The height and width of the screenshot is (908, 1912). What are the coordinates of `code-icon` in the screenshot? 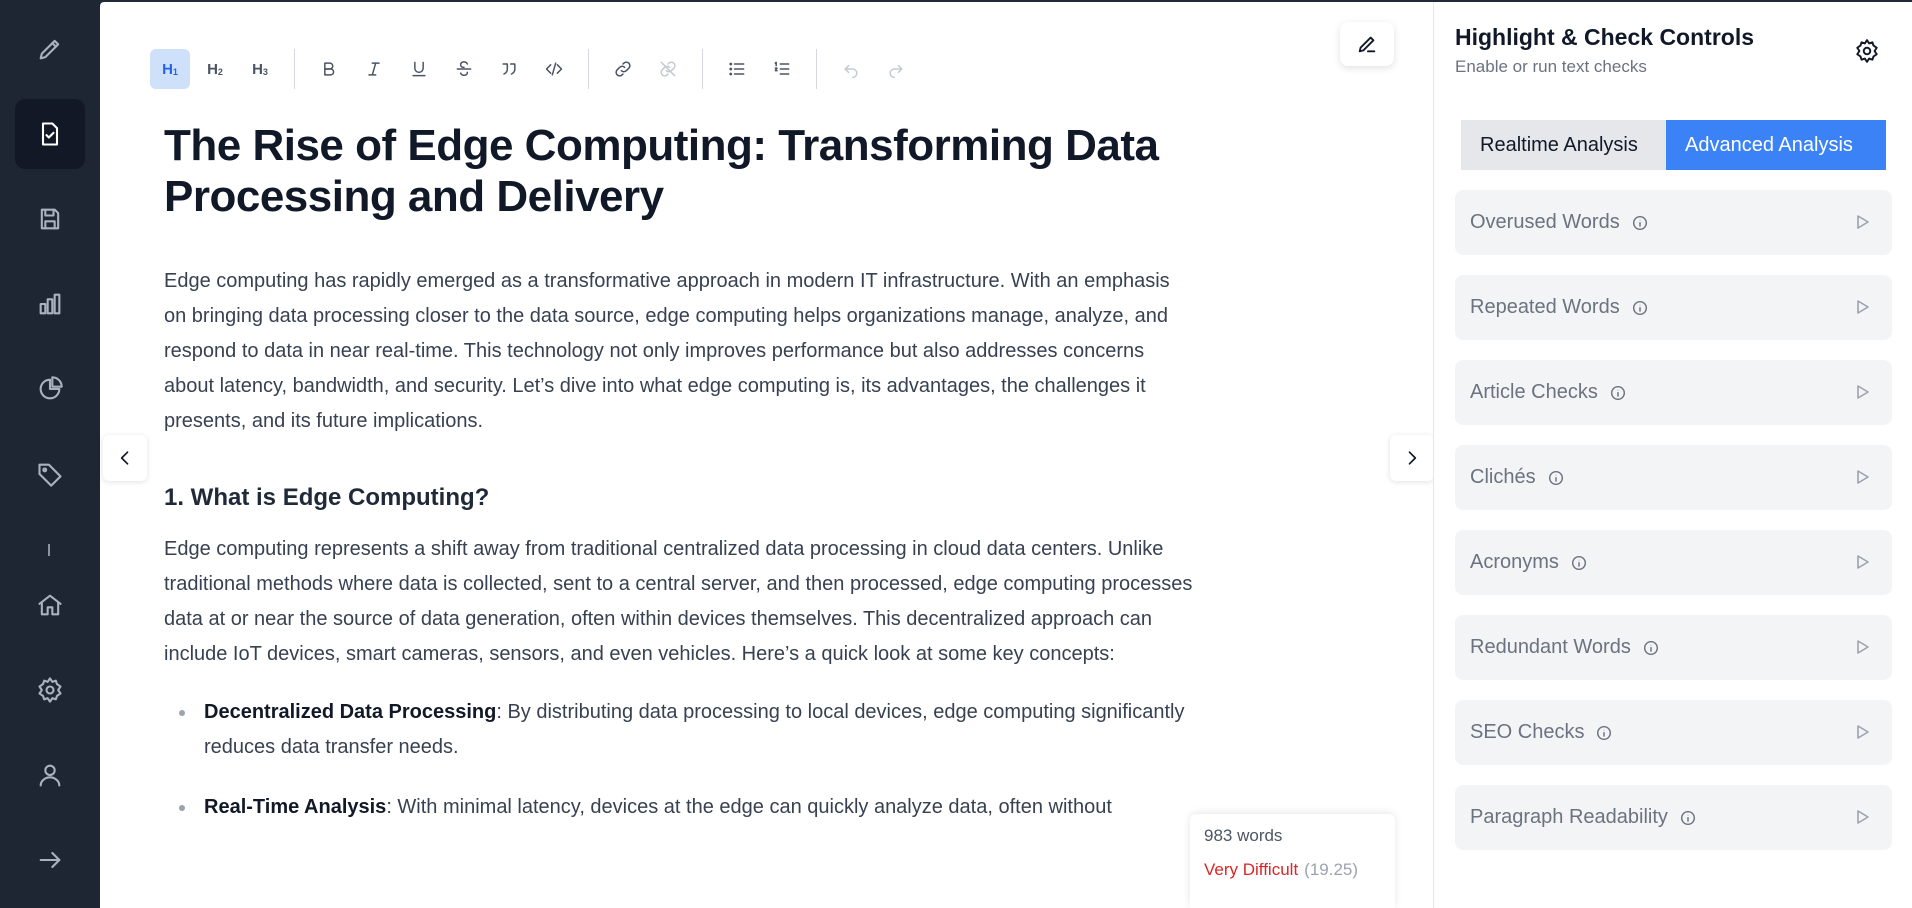 It's located at (554, 69).